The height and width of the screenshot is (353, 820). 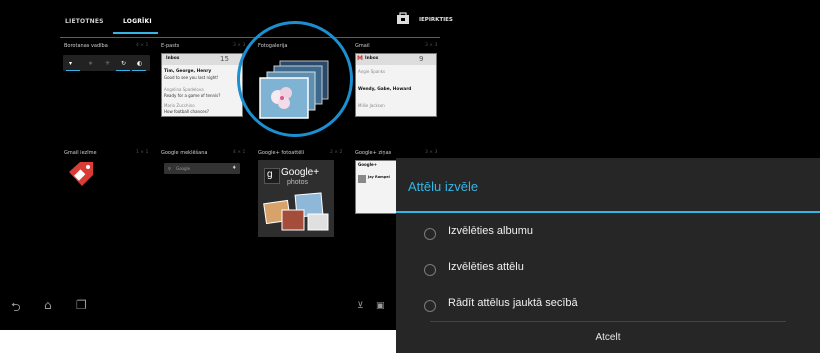 I want to click on gmail-header-label: Inbox, so click(x=372, y=58).